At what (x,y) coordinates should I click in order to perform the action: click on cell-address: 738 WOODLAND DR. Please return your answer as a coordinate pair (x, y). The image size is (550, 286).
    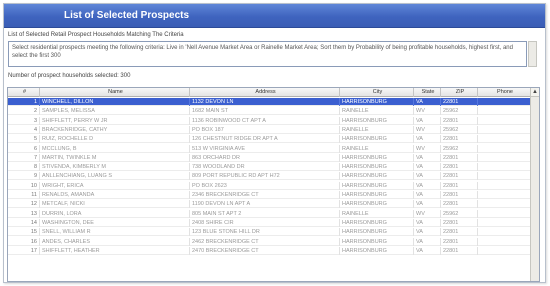
    Looking at the image, I should click on (265, 167).